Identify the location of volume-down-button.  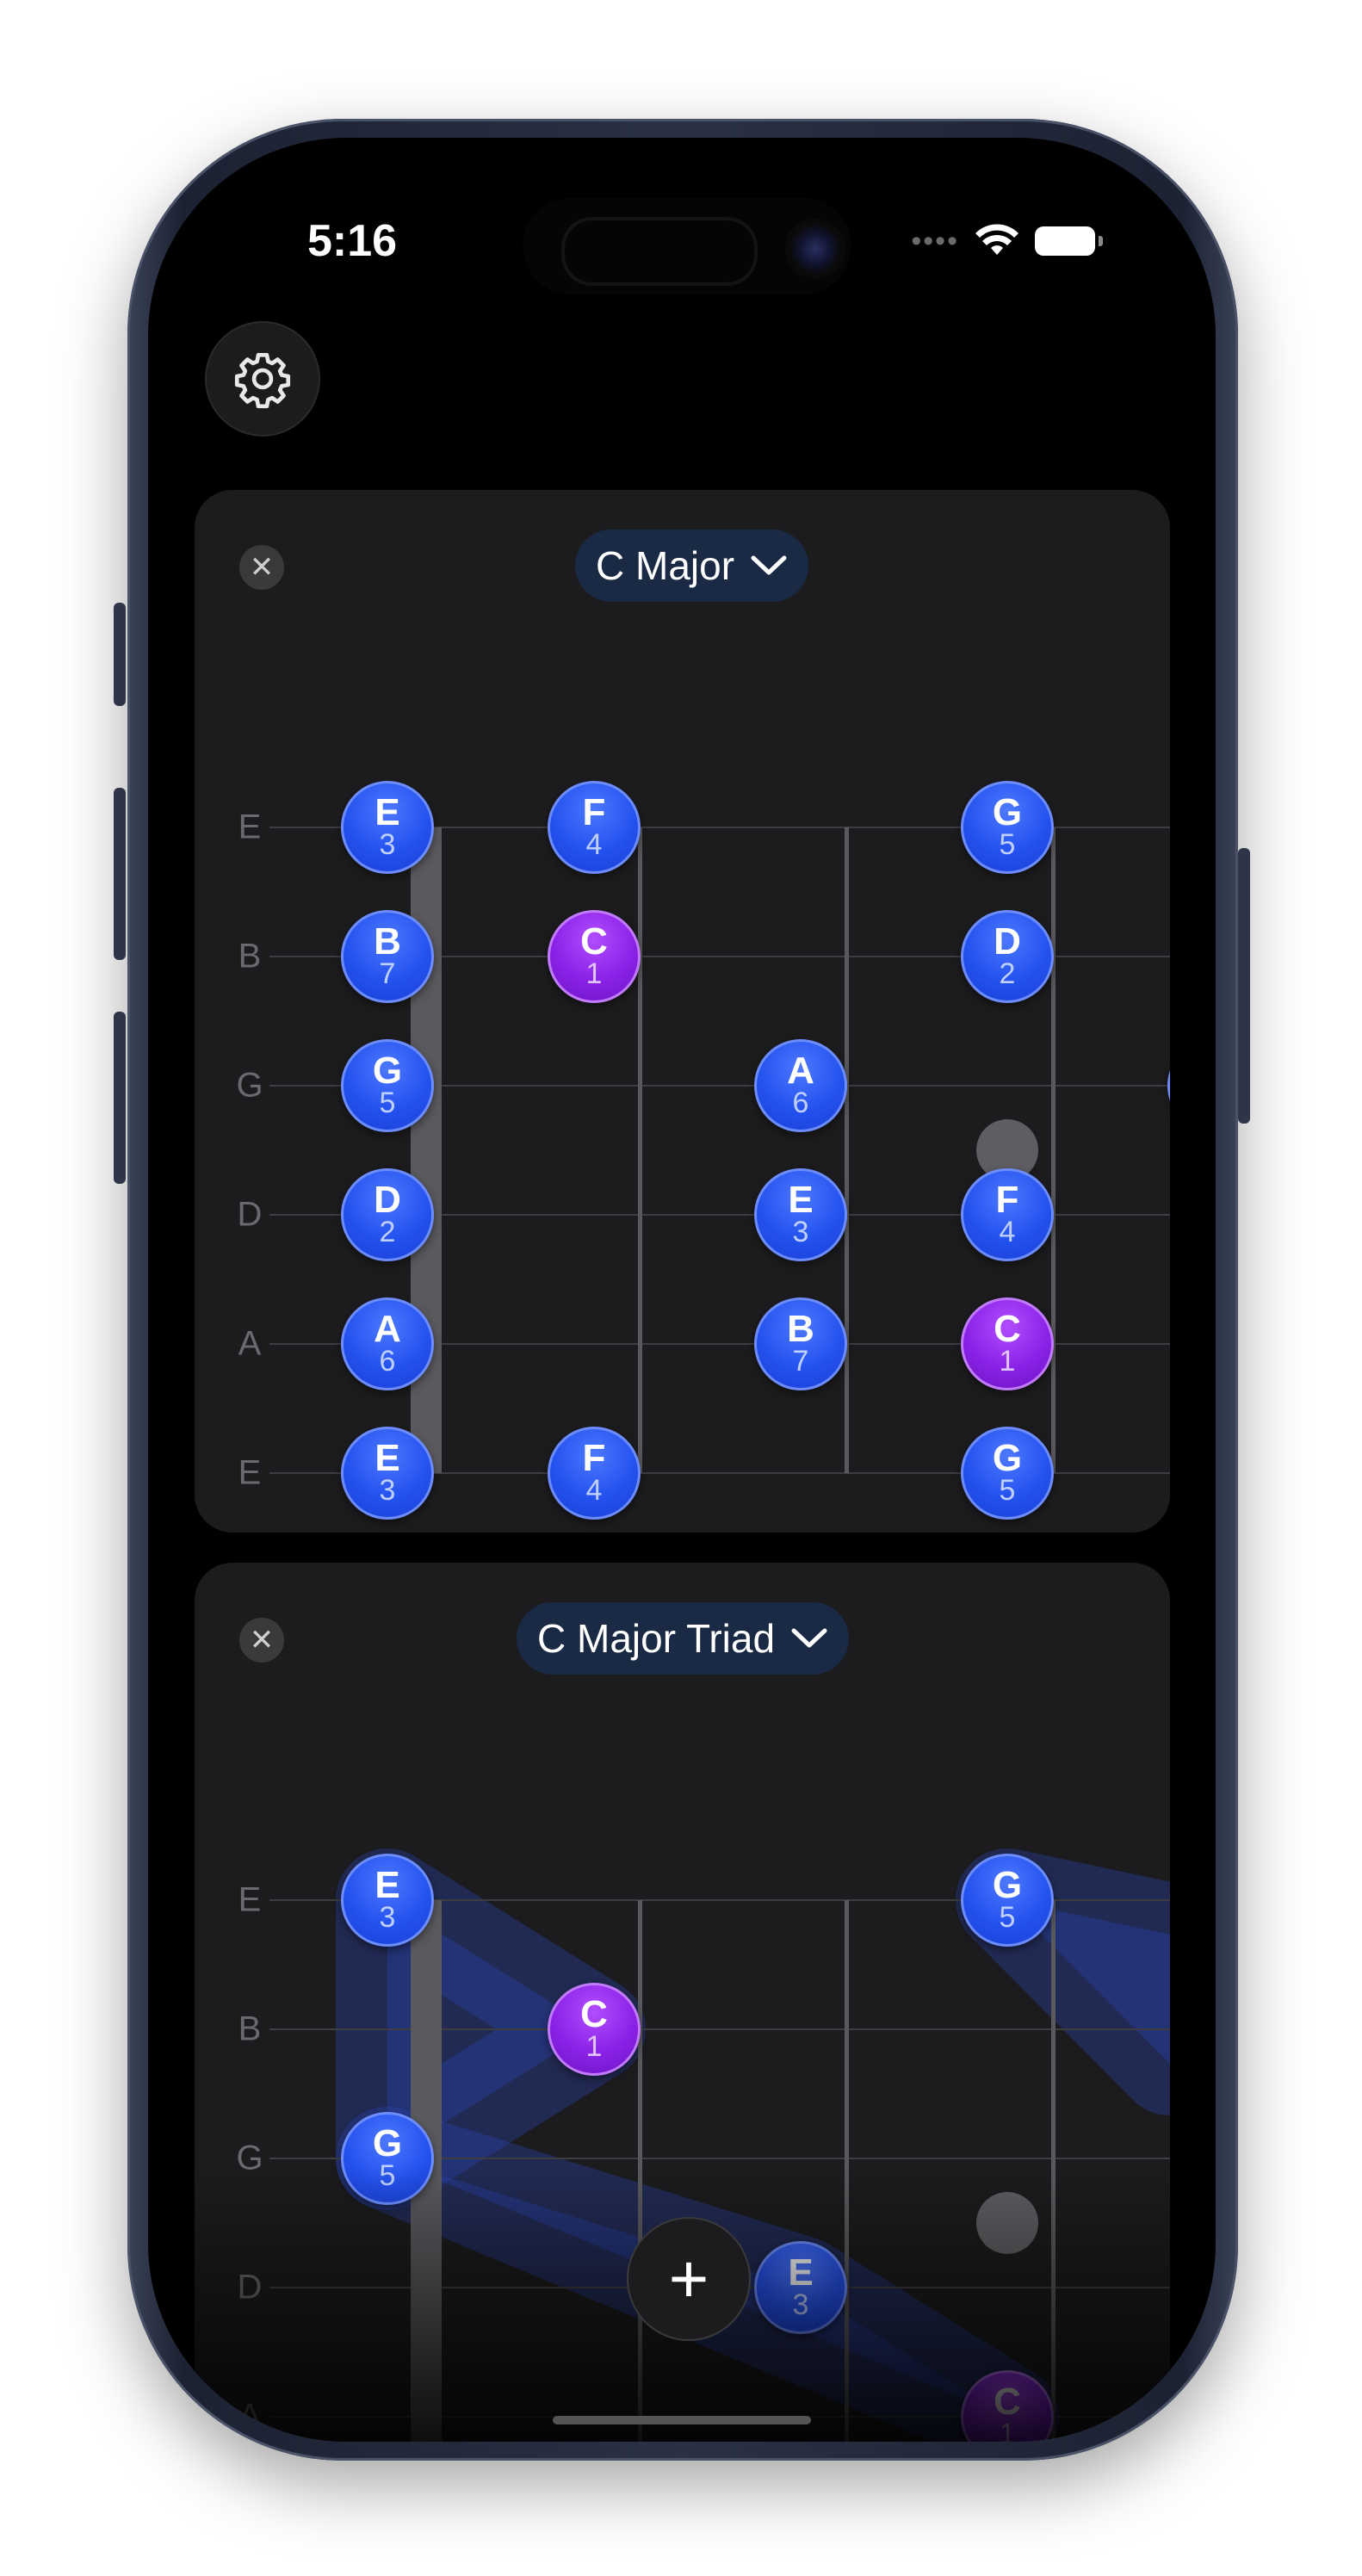
(120, 1098).